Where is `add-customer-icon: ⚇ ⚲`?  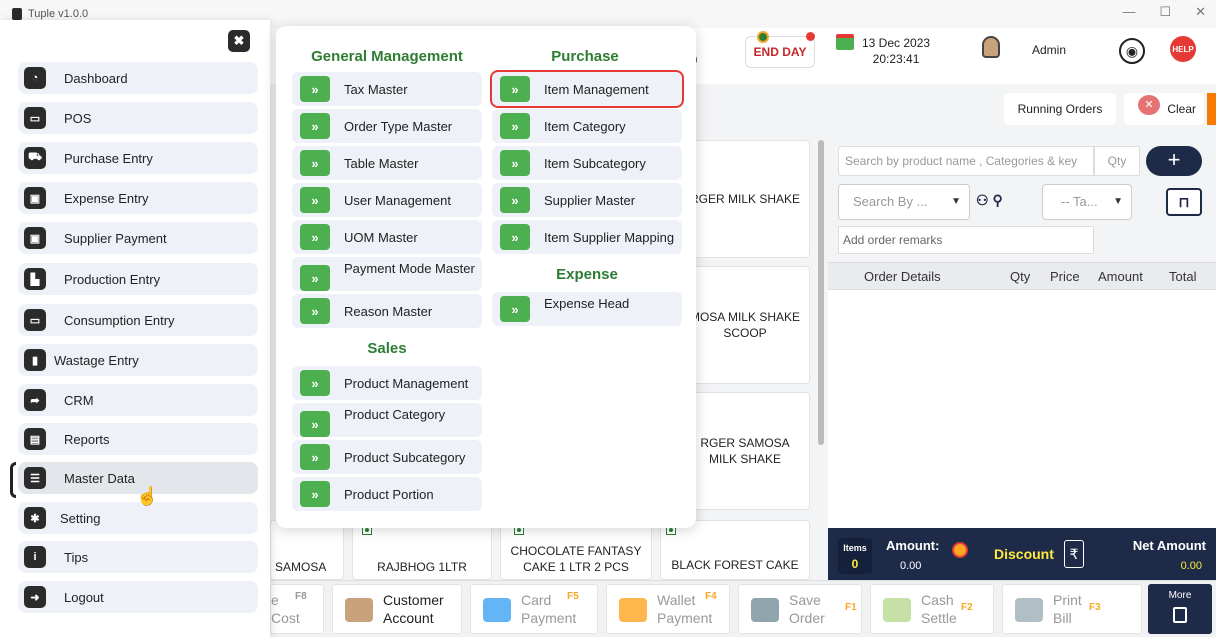
add-customer-icon: ⚇ ⚲ is located at coordinates (989, 200).